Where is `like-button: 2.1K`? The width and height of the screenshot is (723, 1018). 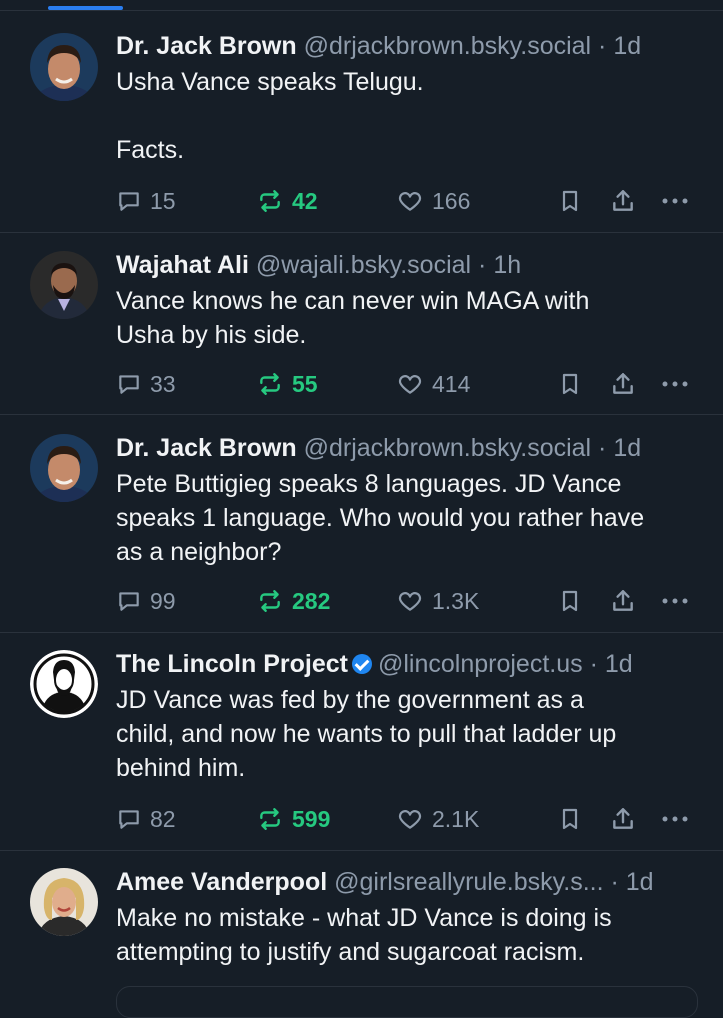 like-button: 2.1K is located at coordinates (437, 819).